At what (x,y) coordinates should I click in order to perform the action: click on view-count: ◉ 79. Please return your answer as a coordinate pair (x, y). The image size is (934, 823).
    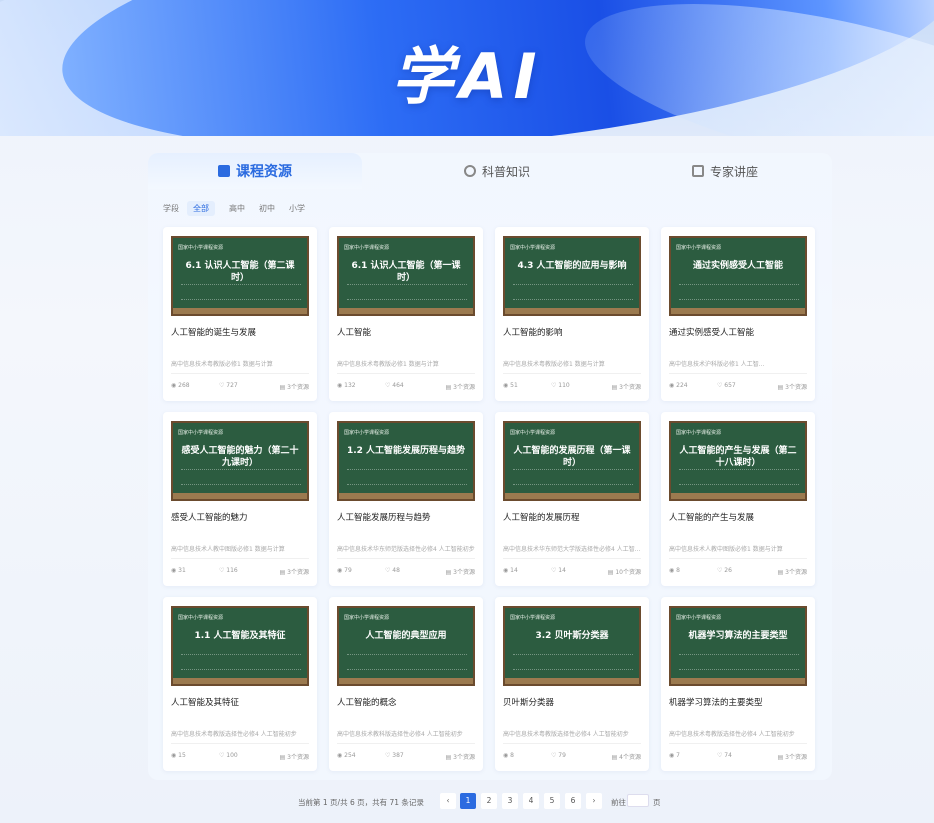
    Looking at the image, I should click on (344, 570).